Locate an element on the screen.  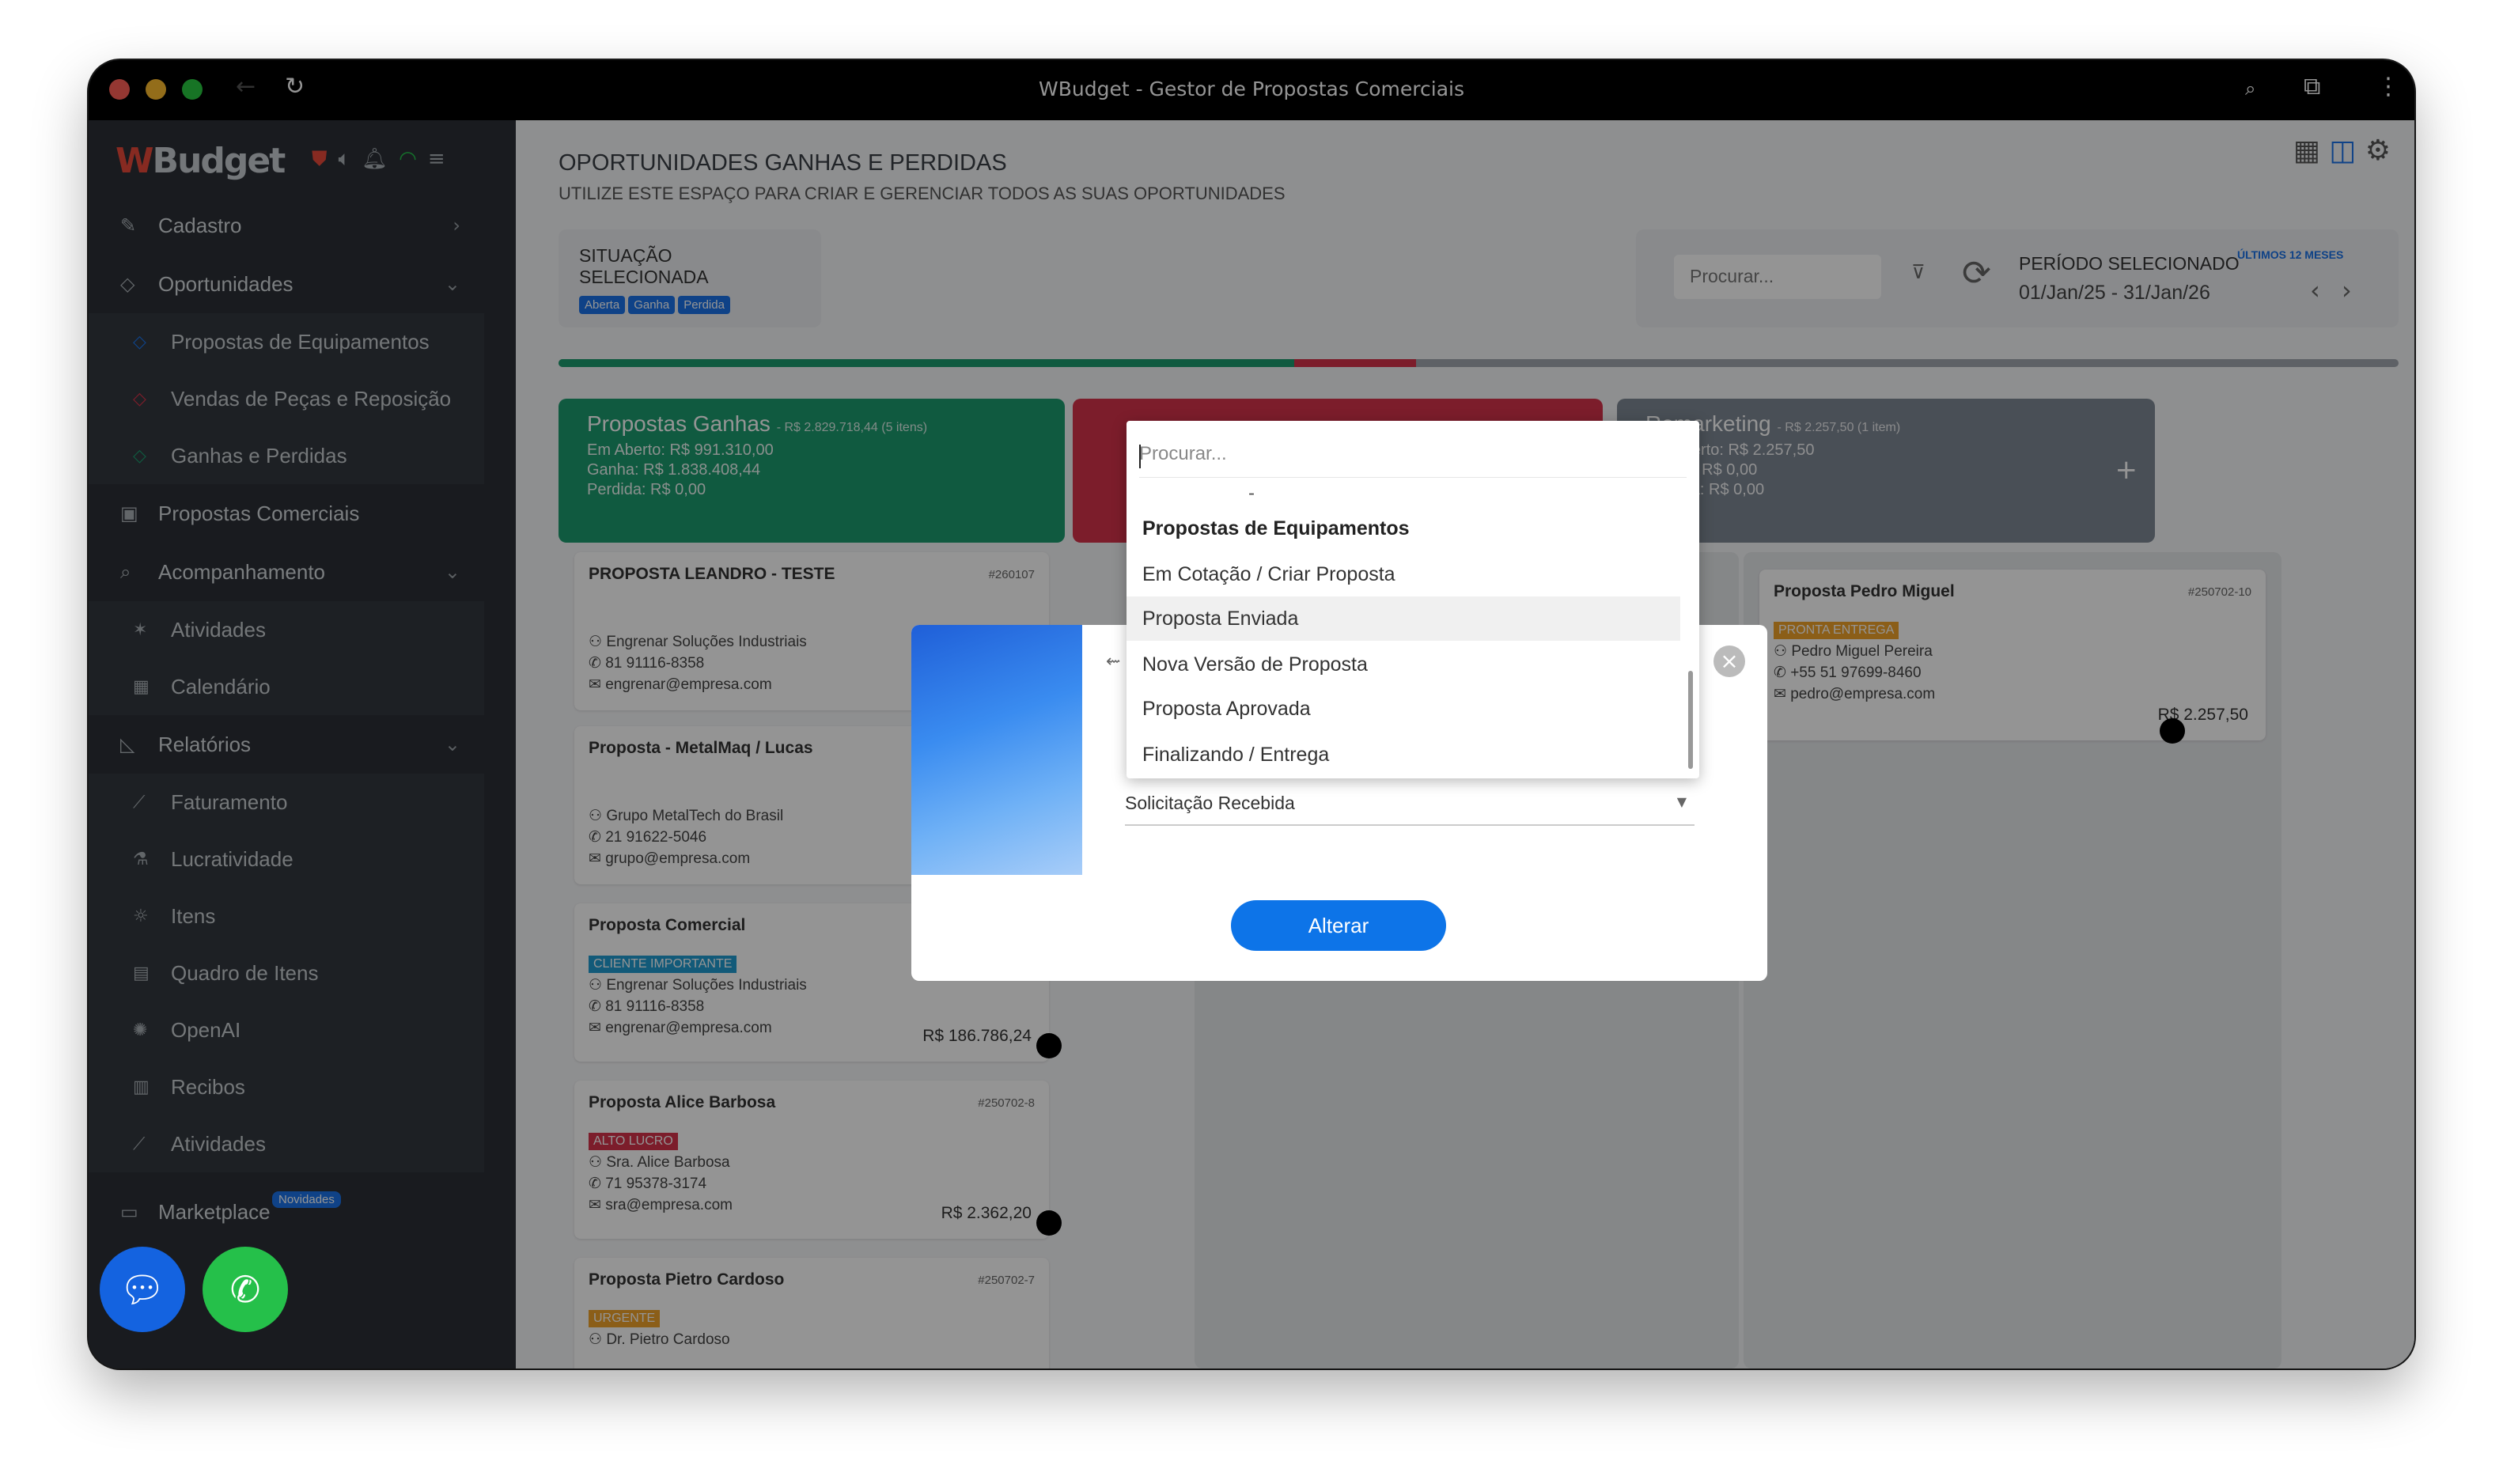
whatsapp-icon: ✆ is located at coordinates (245, 1289).